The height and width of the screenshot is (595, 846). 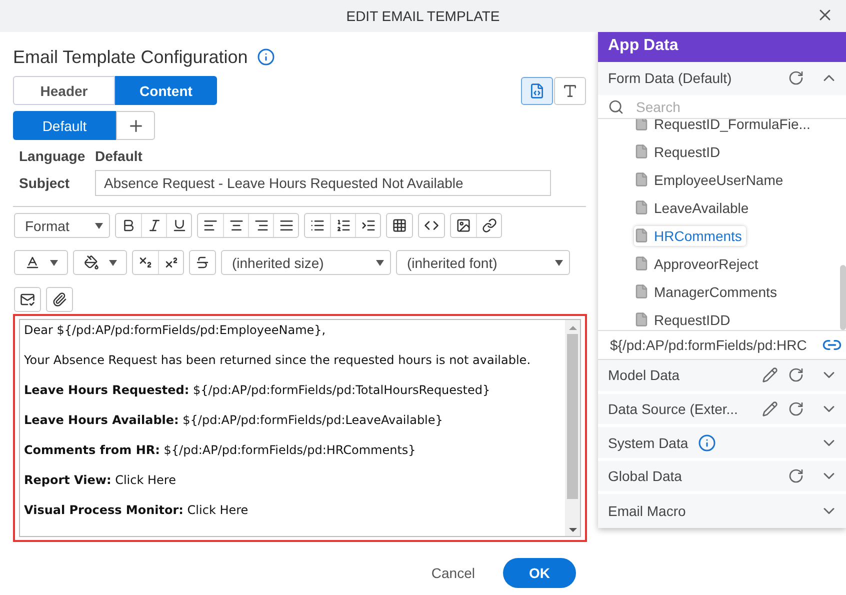 What do you see at coordinates (261, 225) in the screenshot?
I see `align-right-icon` at bounding box center [261, 225].